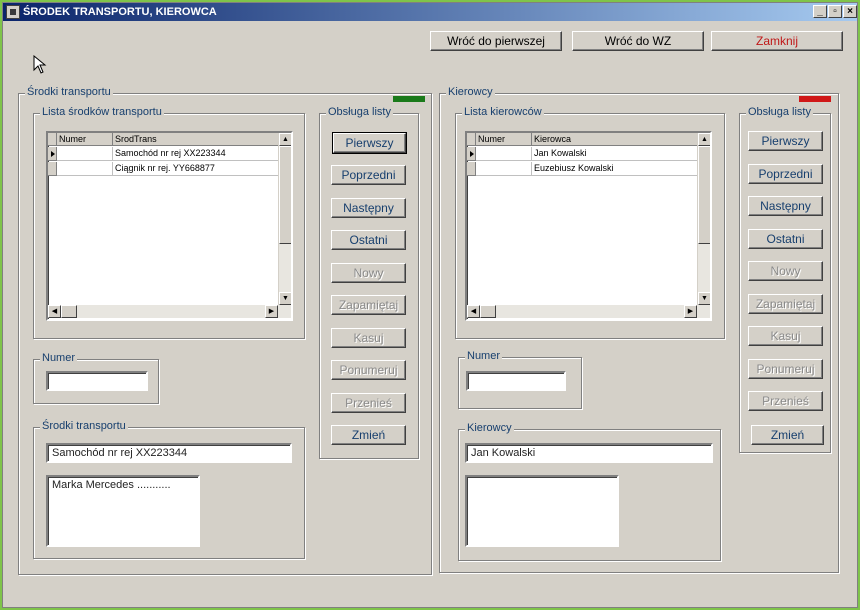 This screenshot has height=610, width=860. I want to click on table-row: Ciągnik nr rej. YY668877, so click(163, 169).